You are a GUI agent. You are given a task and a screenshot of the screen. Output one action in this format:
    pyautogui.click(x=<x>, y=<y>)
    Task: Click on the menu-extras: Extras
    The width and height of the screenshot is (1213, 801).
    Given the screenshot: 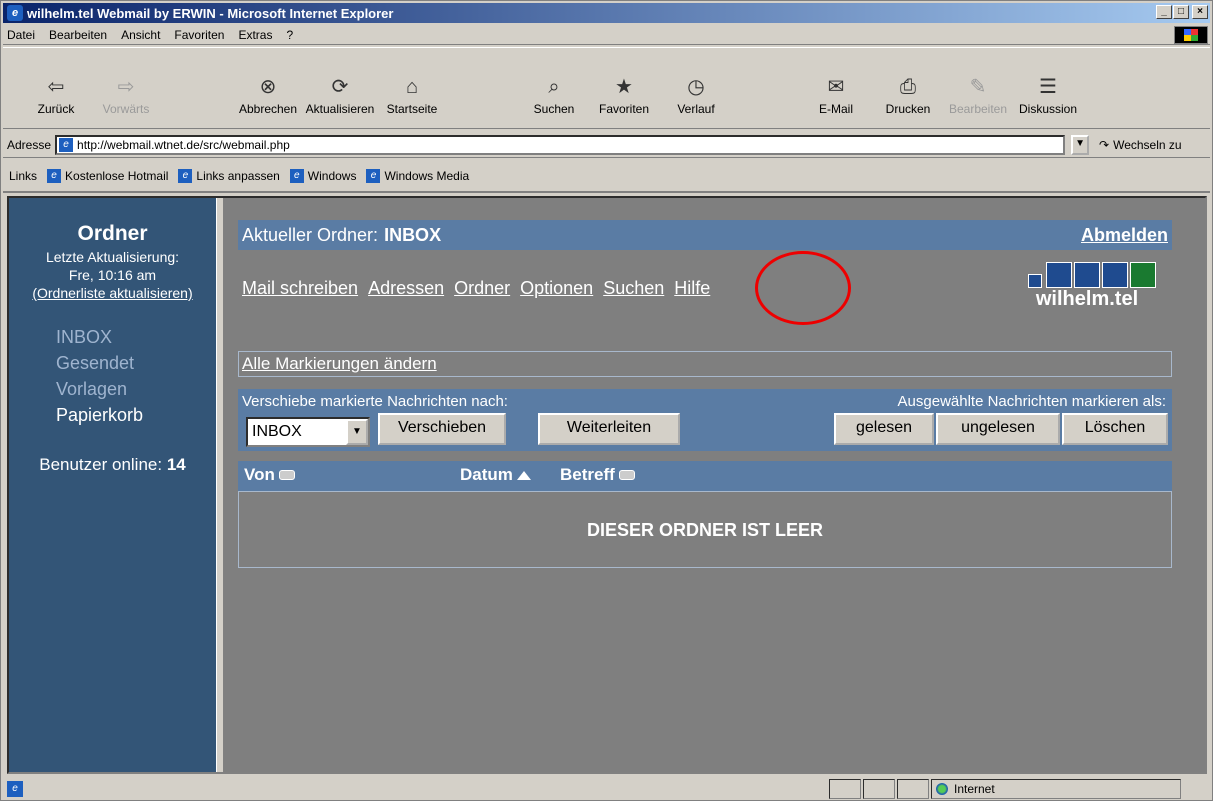 What is the action you would take?
    pyautogui.click(x=255, y=35)
    